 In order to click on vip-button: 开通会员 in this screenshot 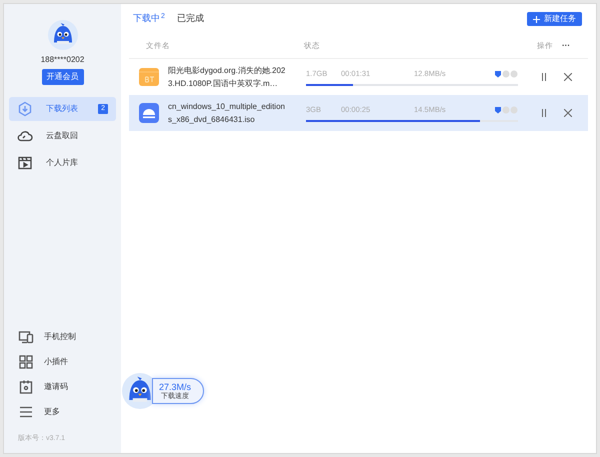, I will do `click(63, 77)`.